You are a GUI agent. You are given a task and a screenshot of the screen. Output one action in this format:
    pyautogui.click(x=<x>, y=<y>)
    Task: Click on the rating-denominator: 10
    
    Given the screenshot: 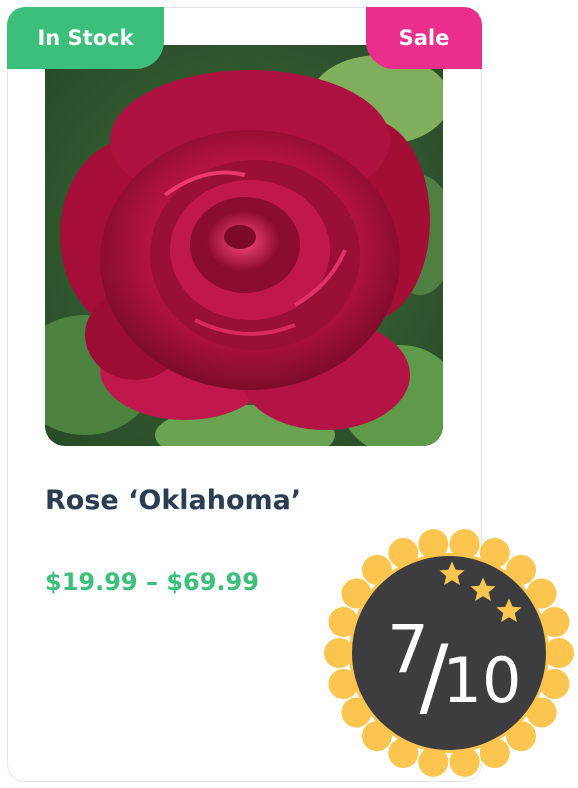 What is the action you would take?
    pyautogui.click(x=482, y=680)
    